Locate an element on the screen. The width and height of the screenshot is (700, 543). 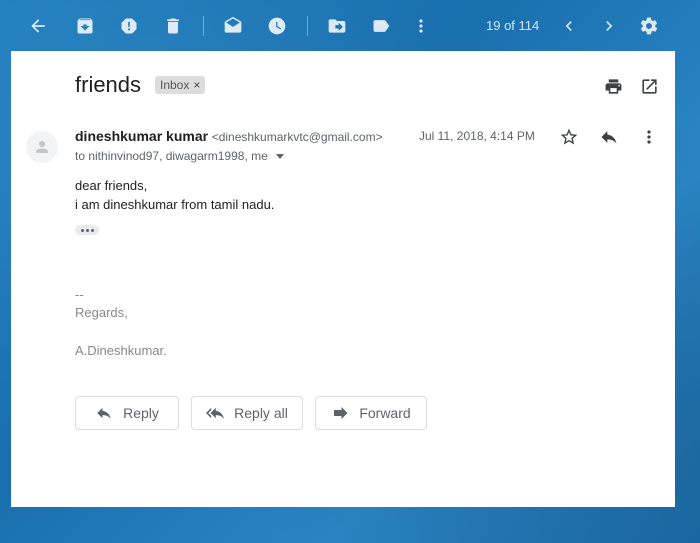
recipients-text: to nithinvinod97, diwagarm1998, me is located at coordinates (171, 156).